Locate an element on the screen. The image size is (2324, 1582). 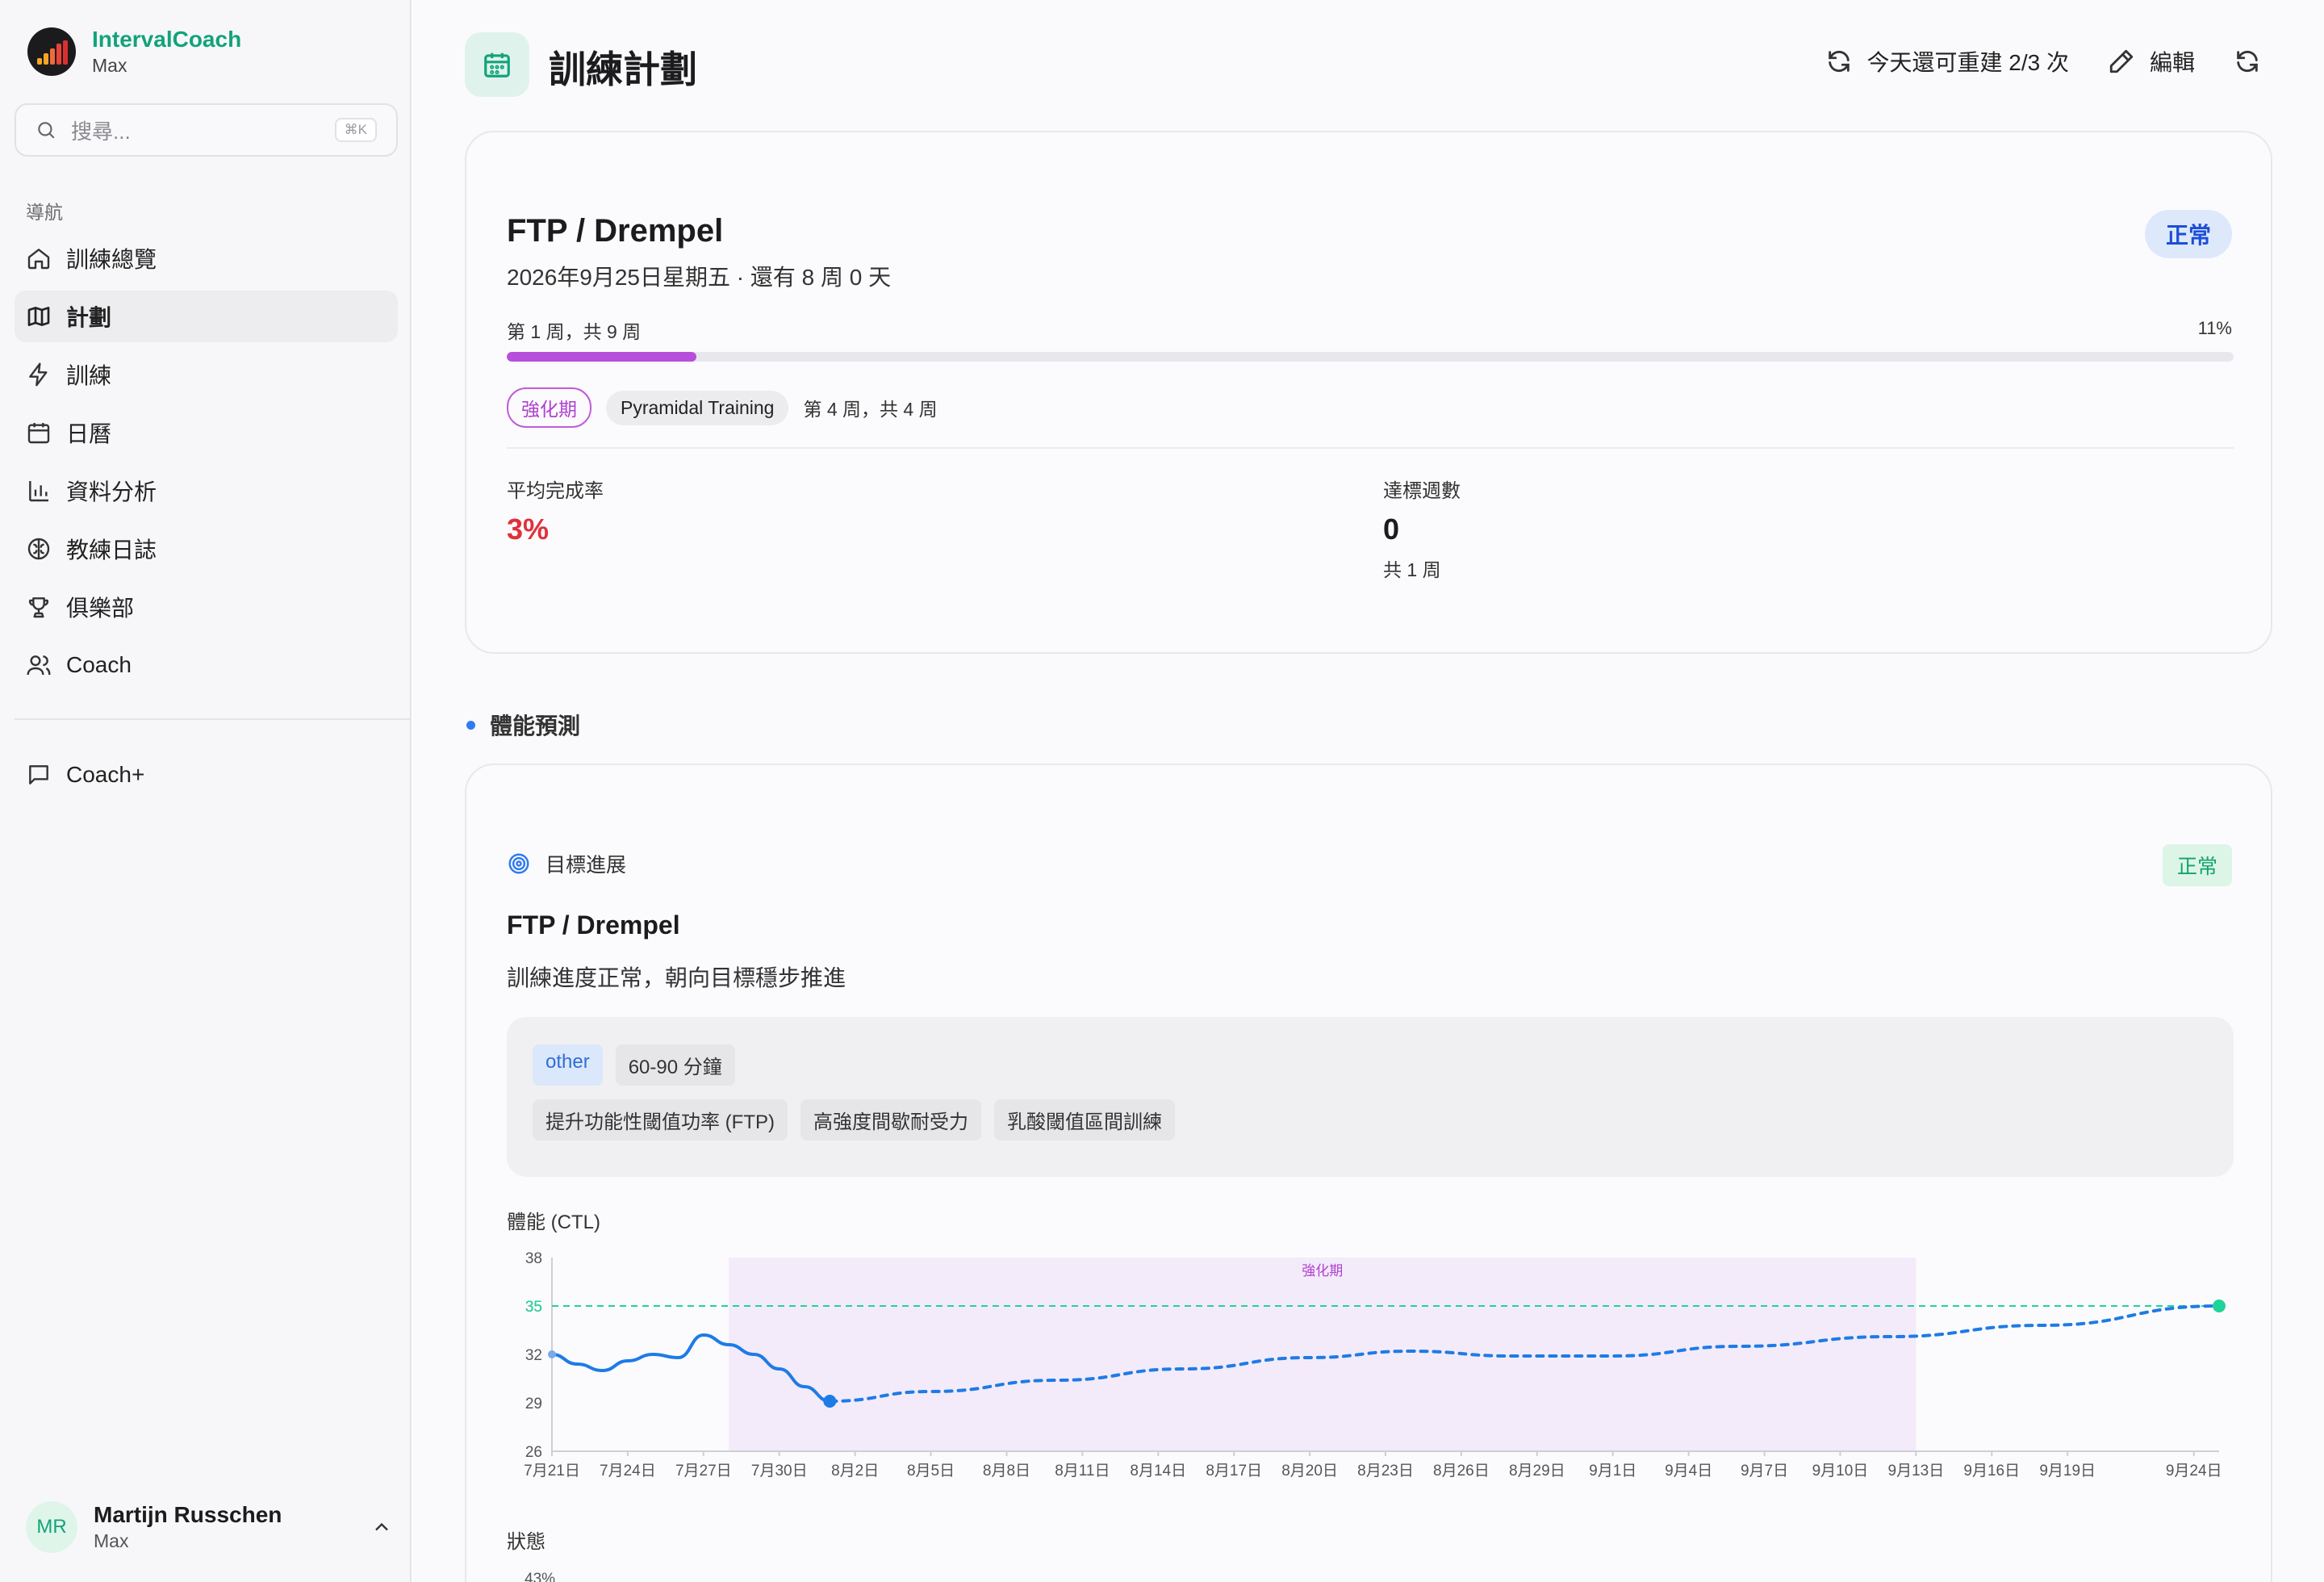
plan-progress-fill is located at coordinates (602, 357).